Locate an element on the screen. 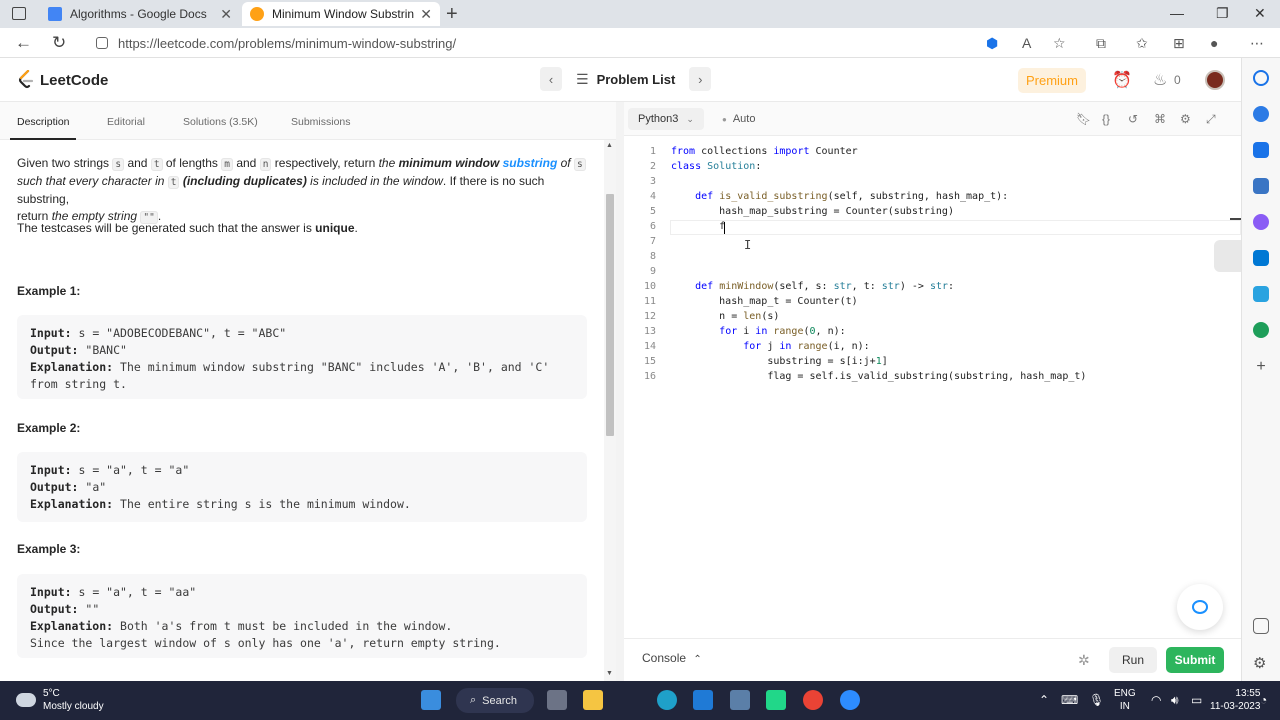 The image size is (1280, 720). new-tab-icon: + is located at coordinates (452, 14).